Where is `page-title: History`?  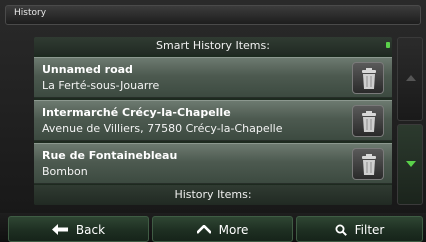
page-title: History is located at coordinates (30, 13).